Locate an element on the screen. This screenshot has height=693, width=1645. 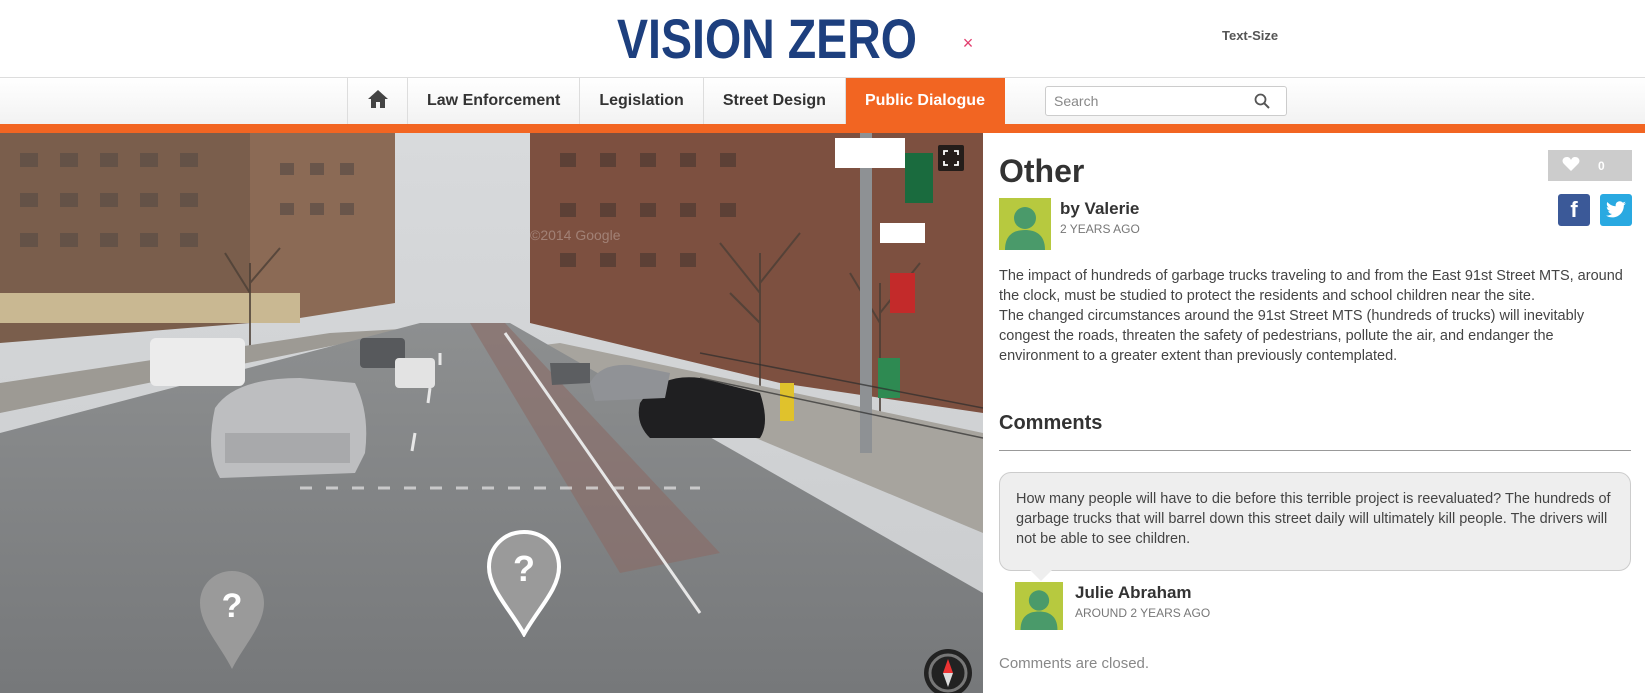
facebook-glyph: f is located at coordinates (1574, 209).